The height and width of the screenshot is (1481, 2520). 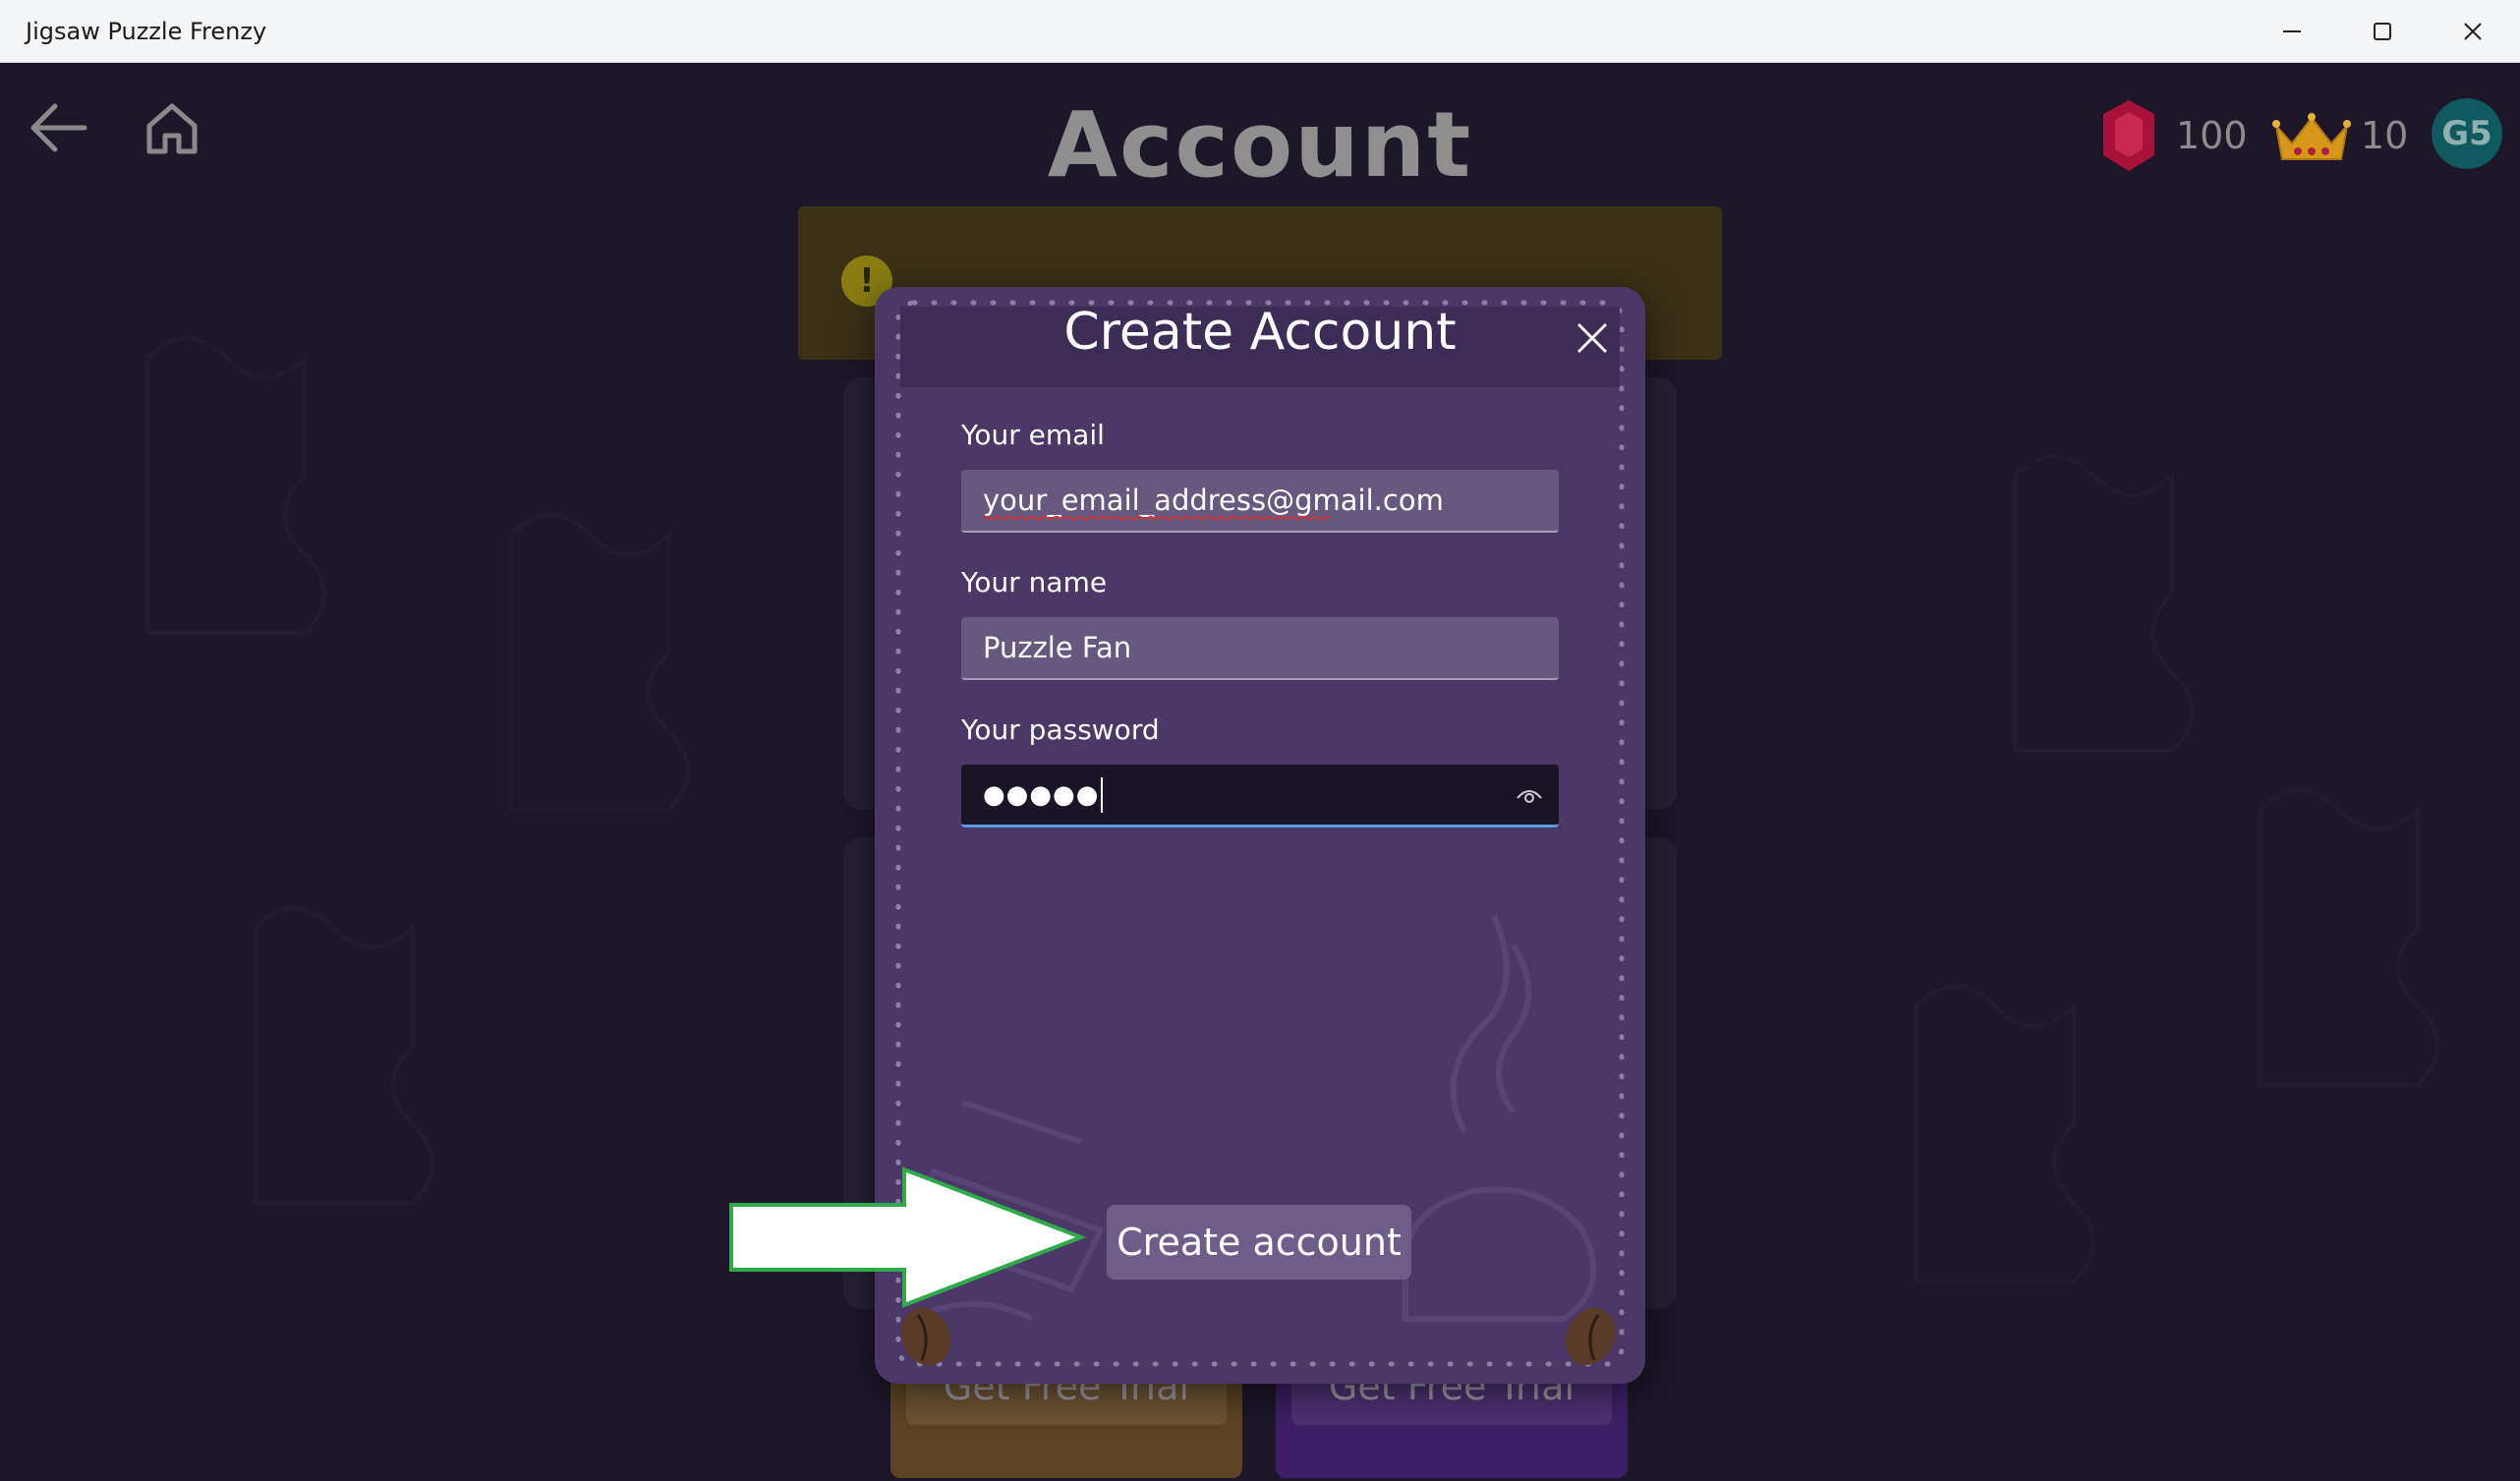 I want to click on window-close-button, so click(x=2473, y=31).